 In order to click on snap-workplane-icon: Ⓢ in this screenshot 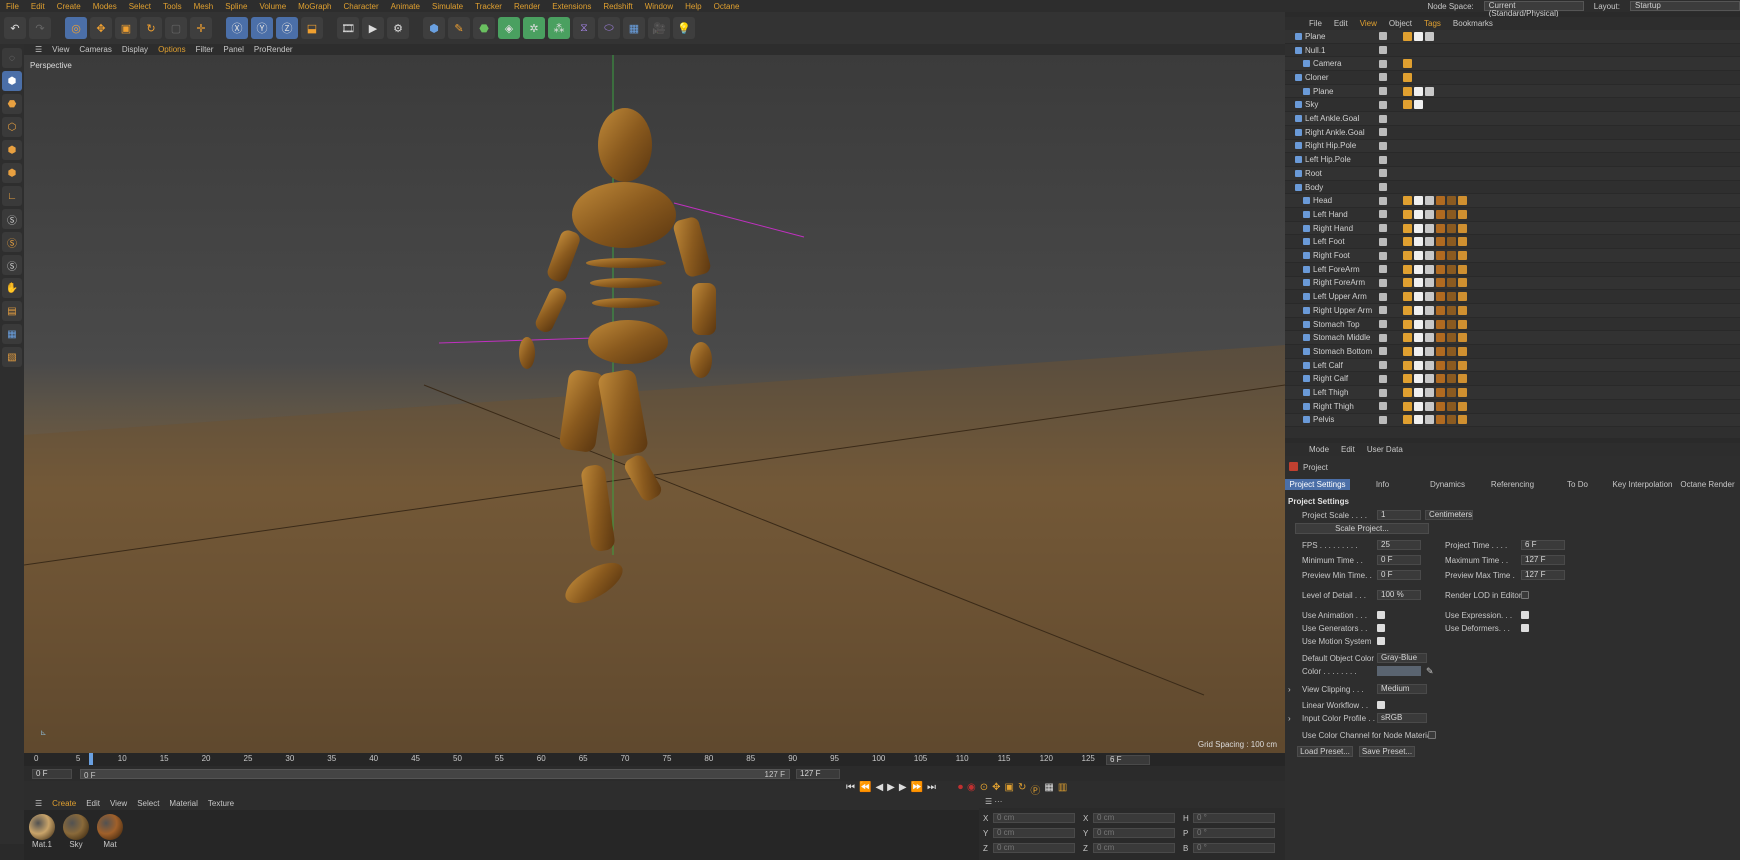, I will do `click(12, 265)`.